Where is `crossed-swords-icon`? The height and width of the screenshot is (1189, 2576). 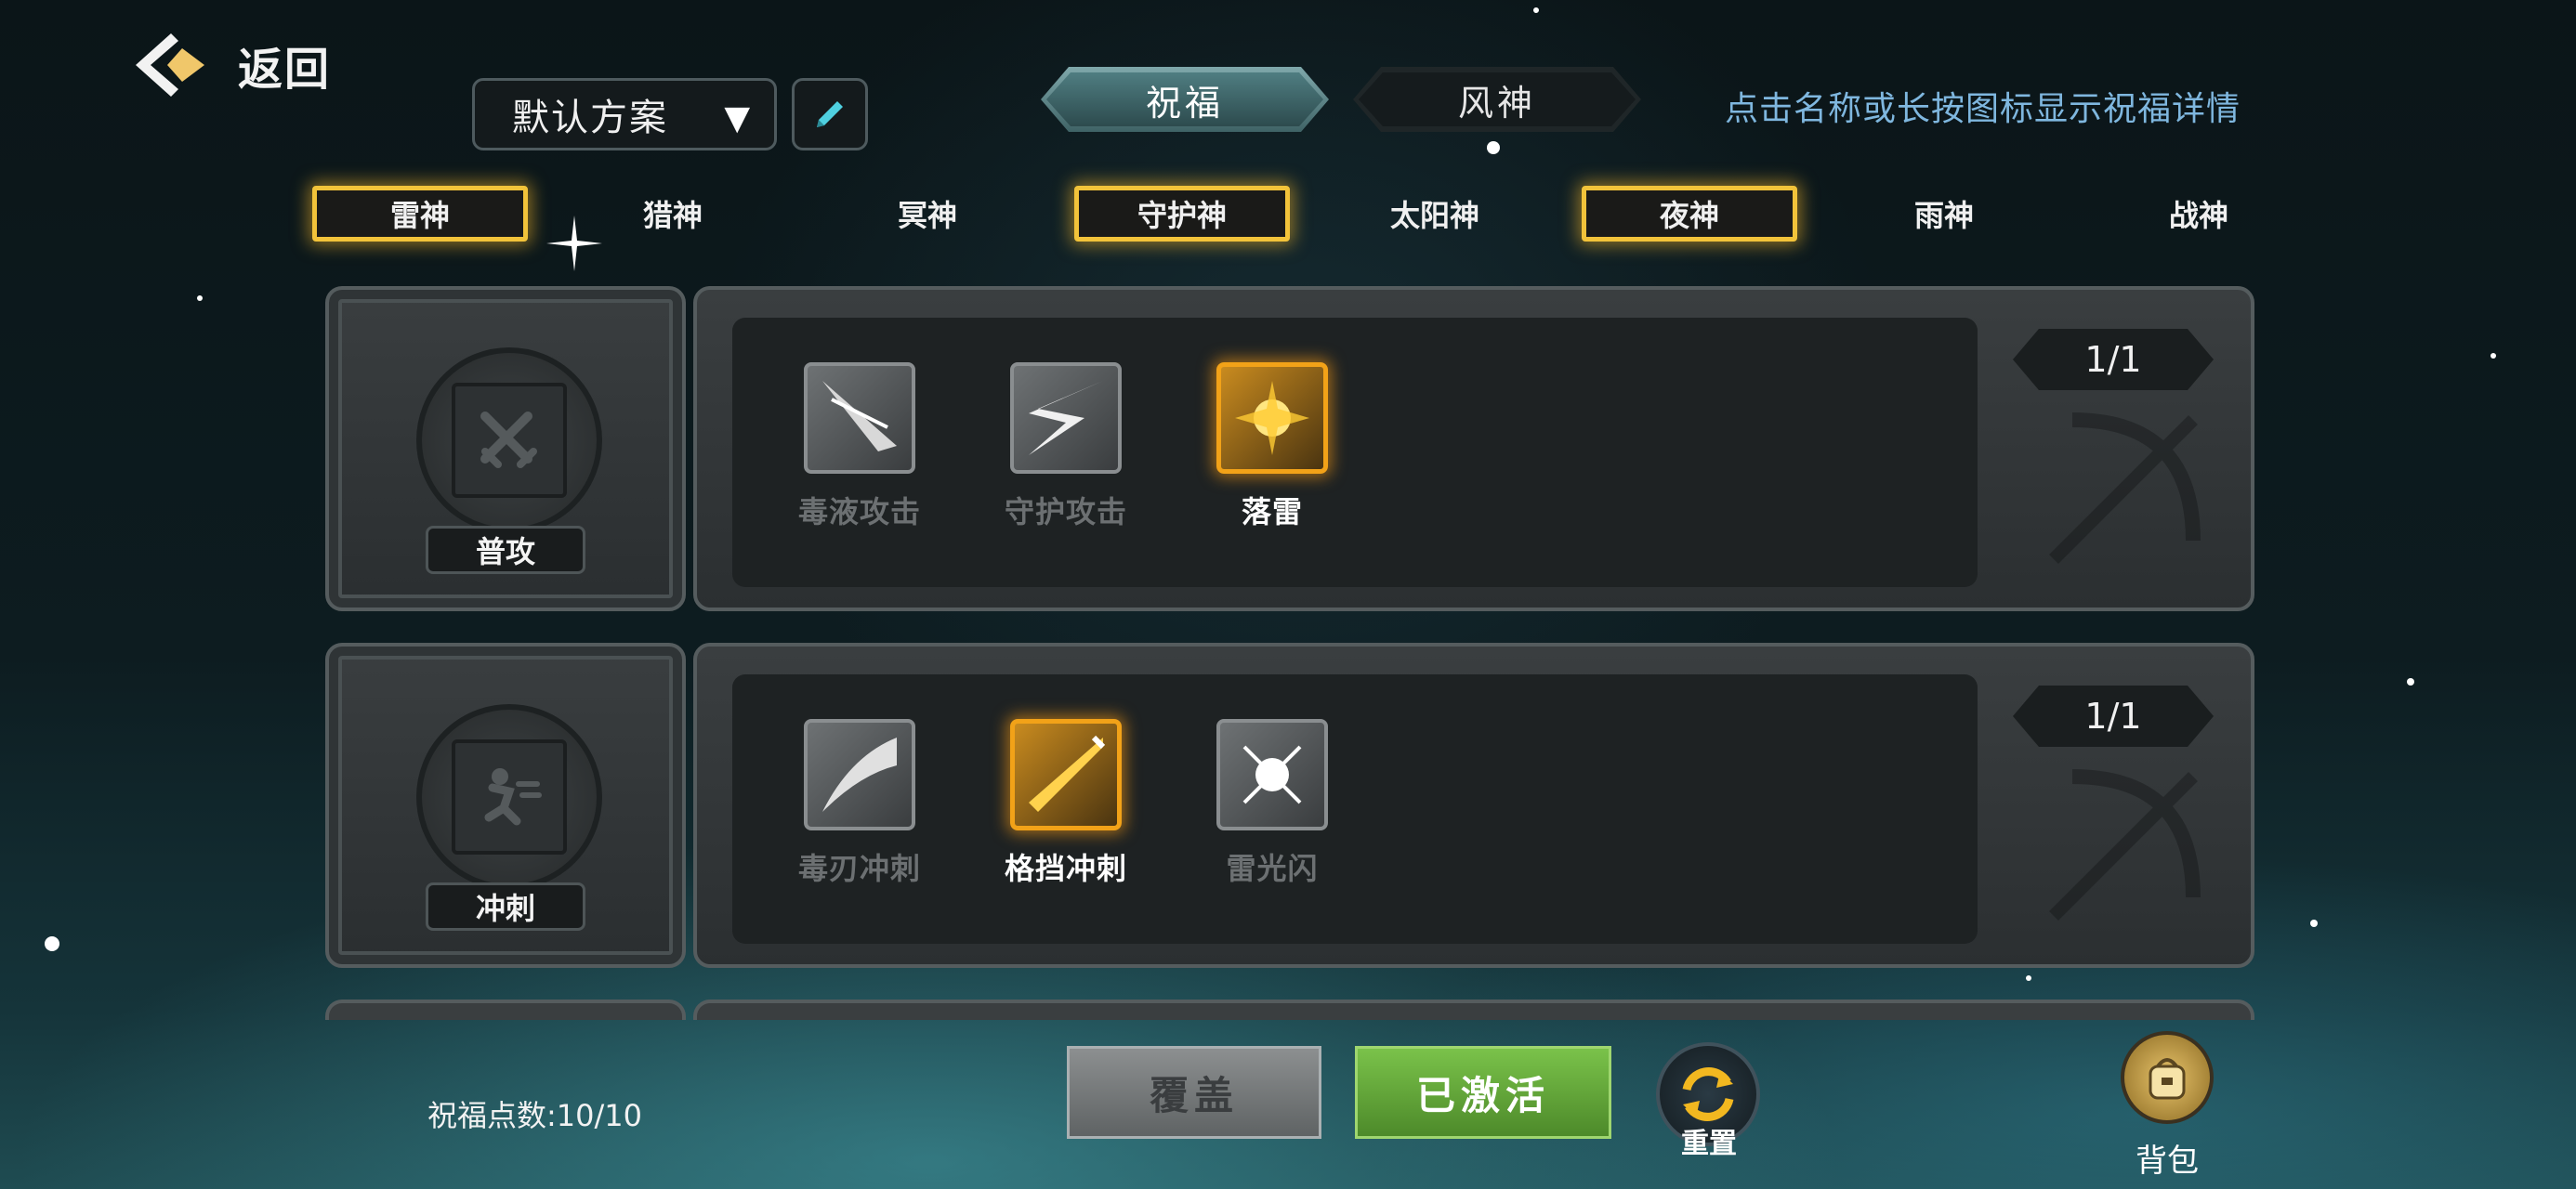 crossed-swords-icon is located at coordinates (509, 441).